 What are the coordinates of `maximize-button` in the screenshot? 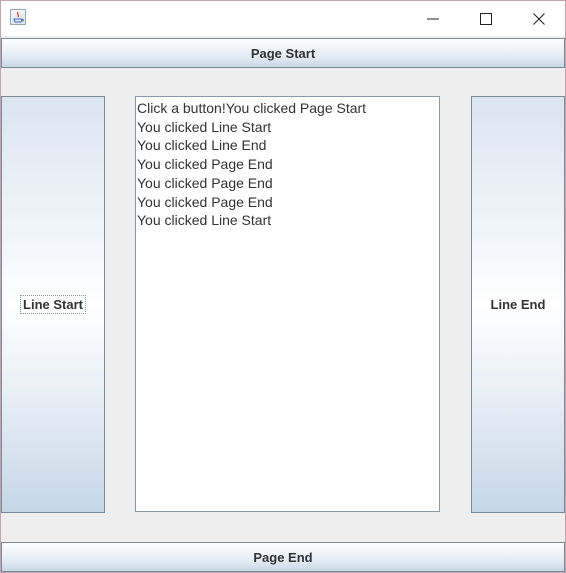 It's located at (485, 18).